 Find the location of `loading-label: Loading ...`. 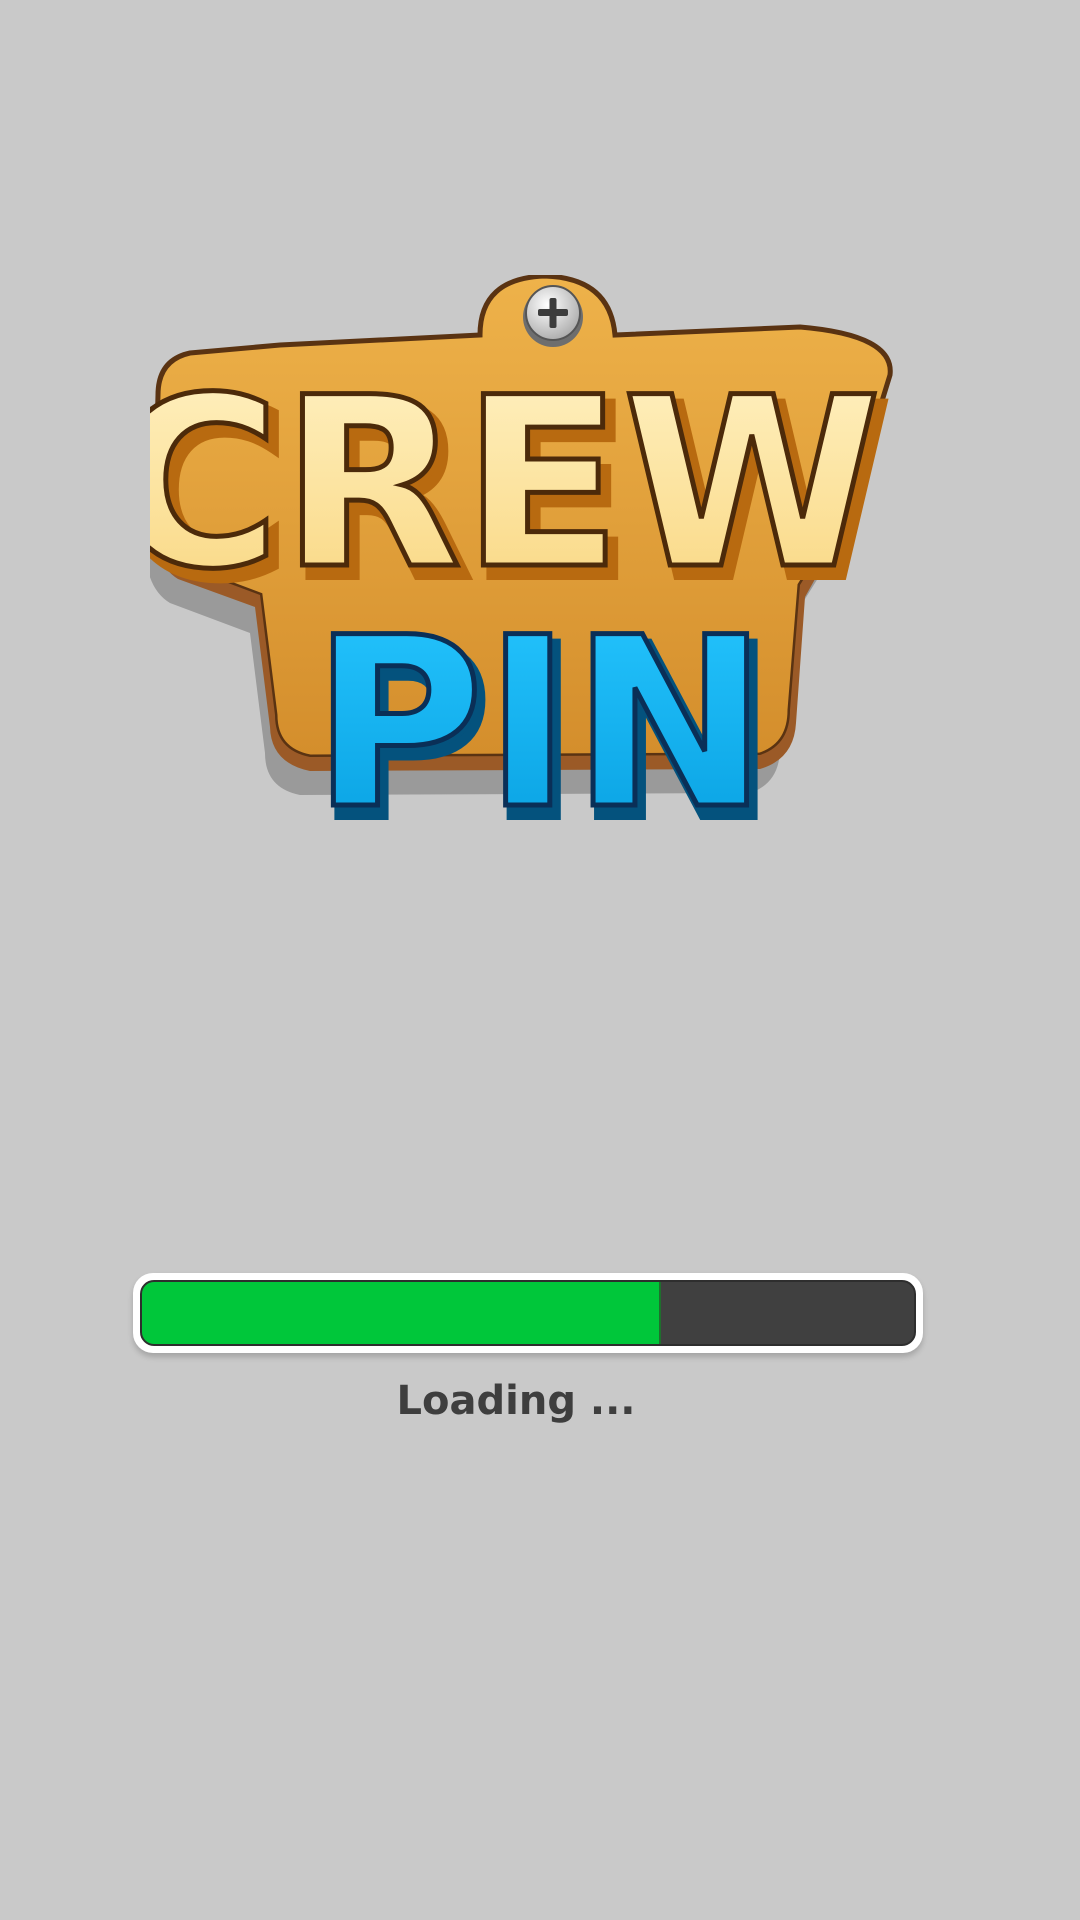

loading-label: Loading ... is located at coordinates (516, 1401).